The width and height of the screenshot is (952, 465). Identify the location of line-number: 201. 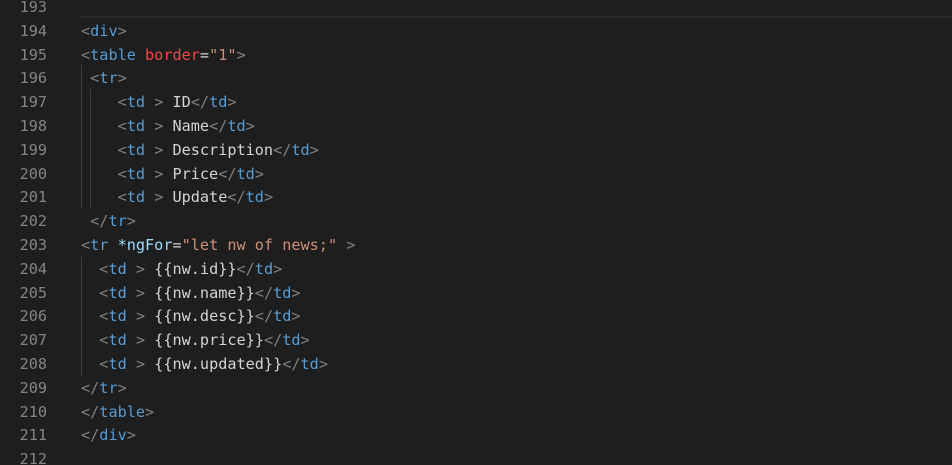
(33, 197).